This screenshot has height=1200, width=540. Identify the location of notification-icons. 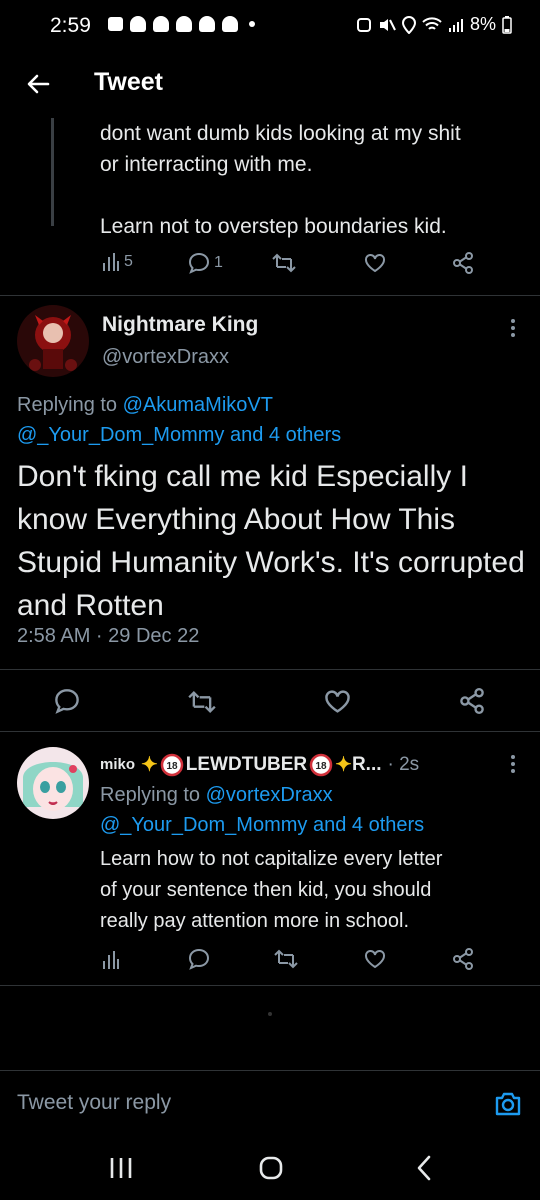
(181, 24).